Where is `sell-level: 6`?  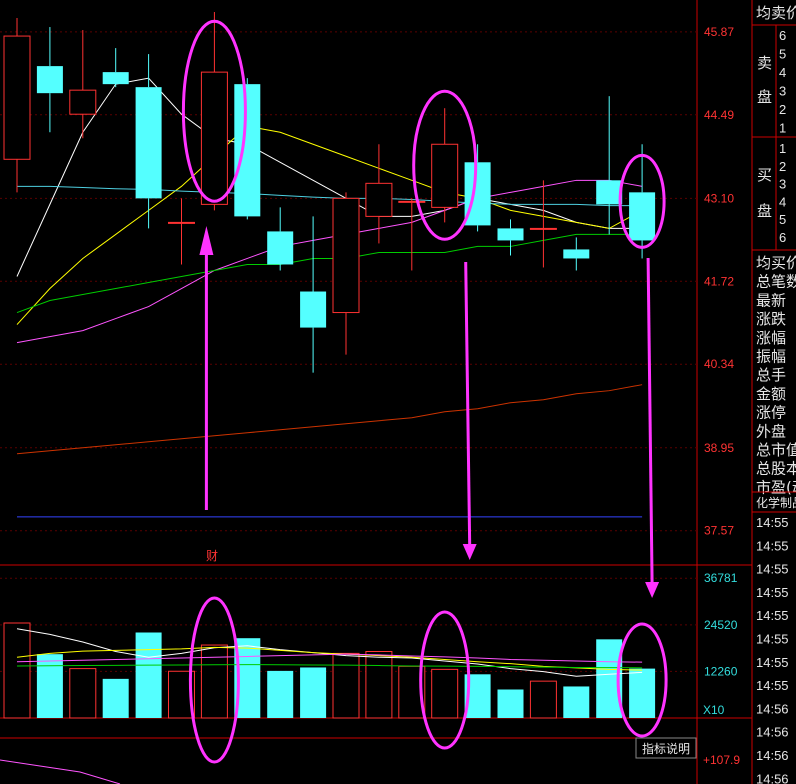 sell-level: 6 is located at coordinates (782, 35).